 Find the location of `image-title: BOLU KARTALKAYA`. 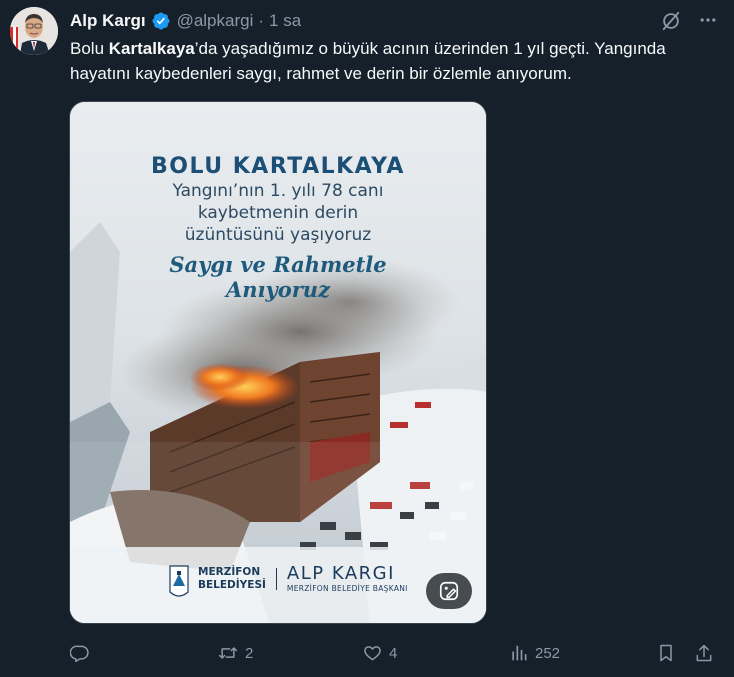

image-title: BOLU KARTALKAYA is located at coordinates (278, 166).